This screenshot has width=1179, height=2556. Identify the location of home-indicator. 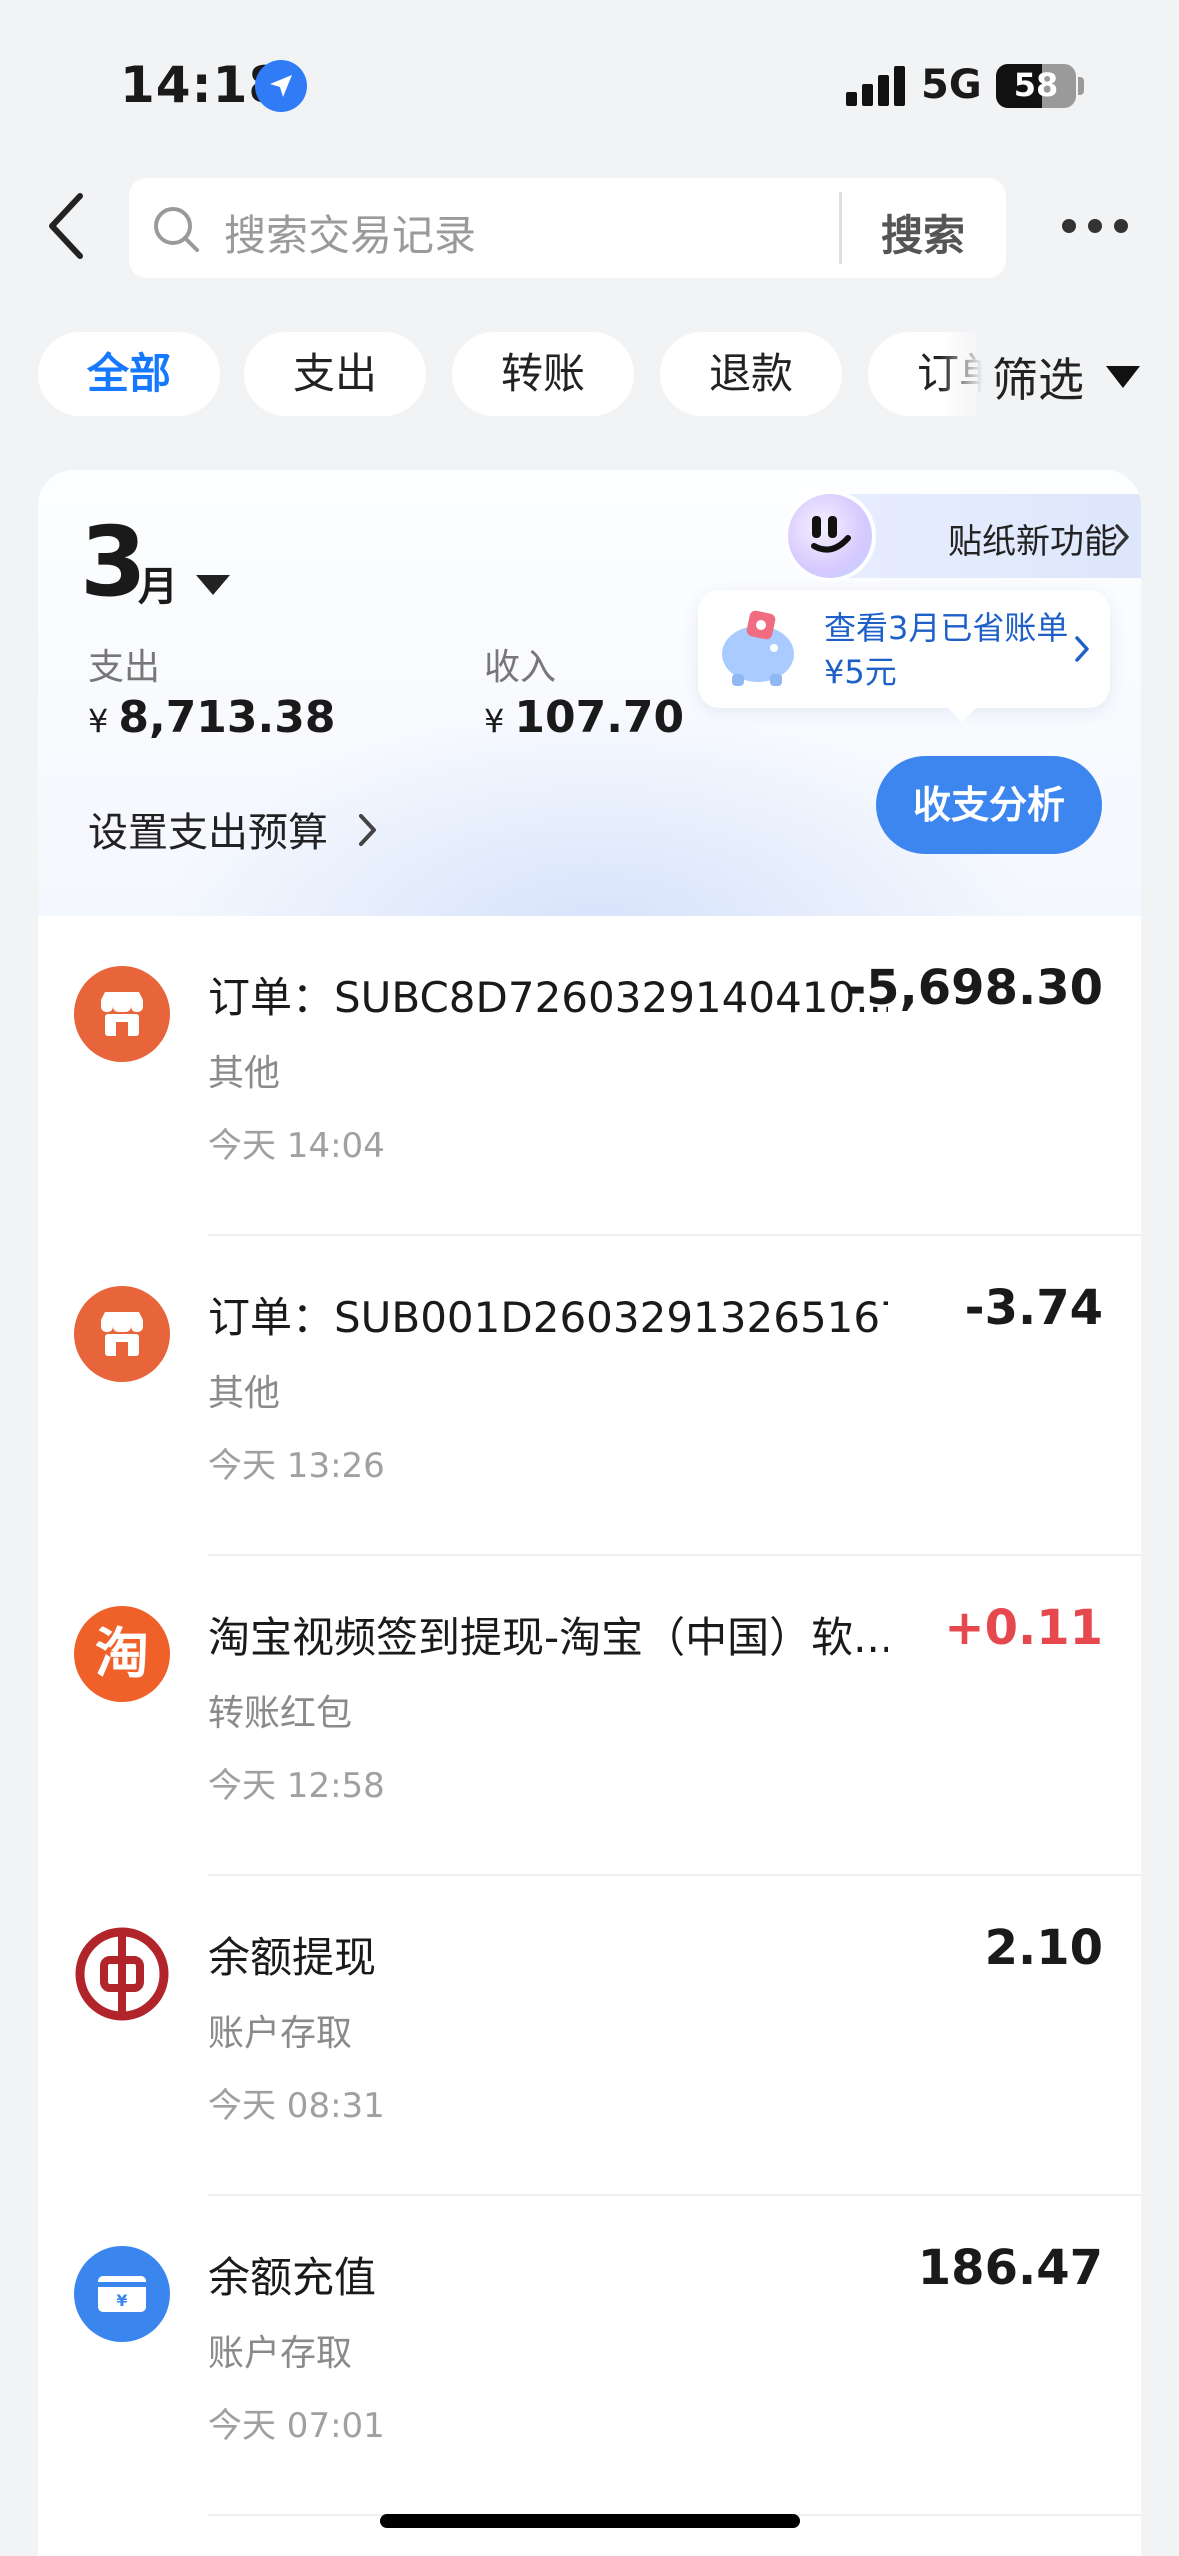
(590, 2521).